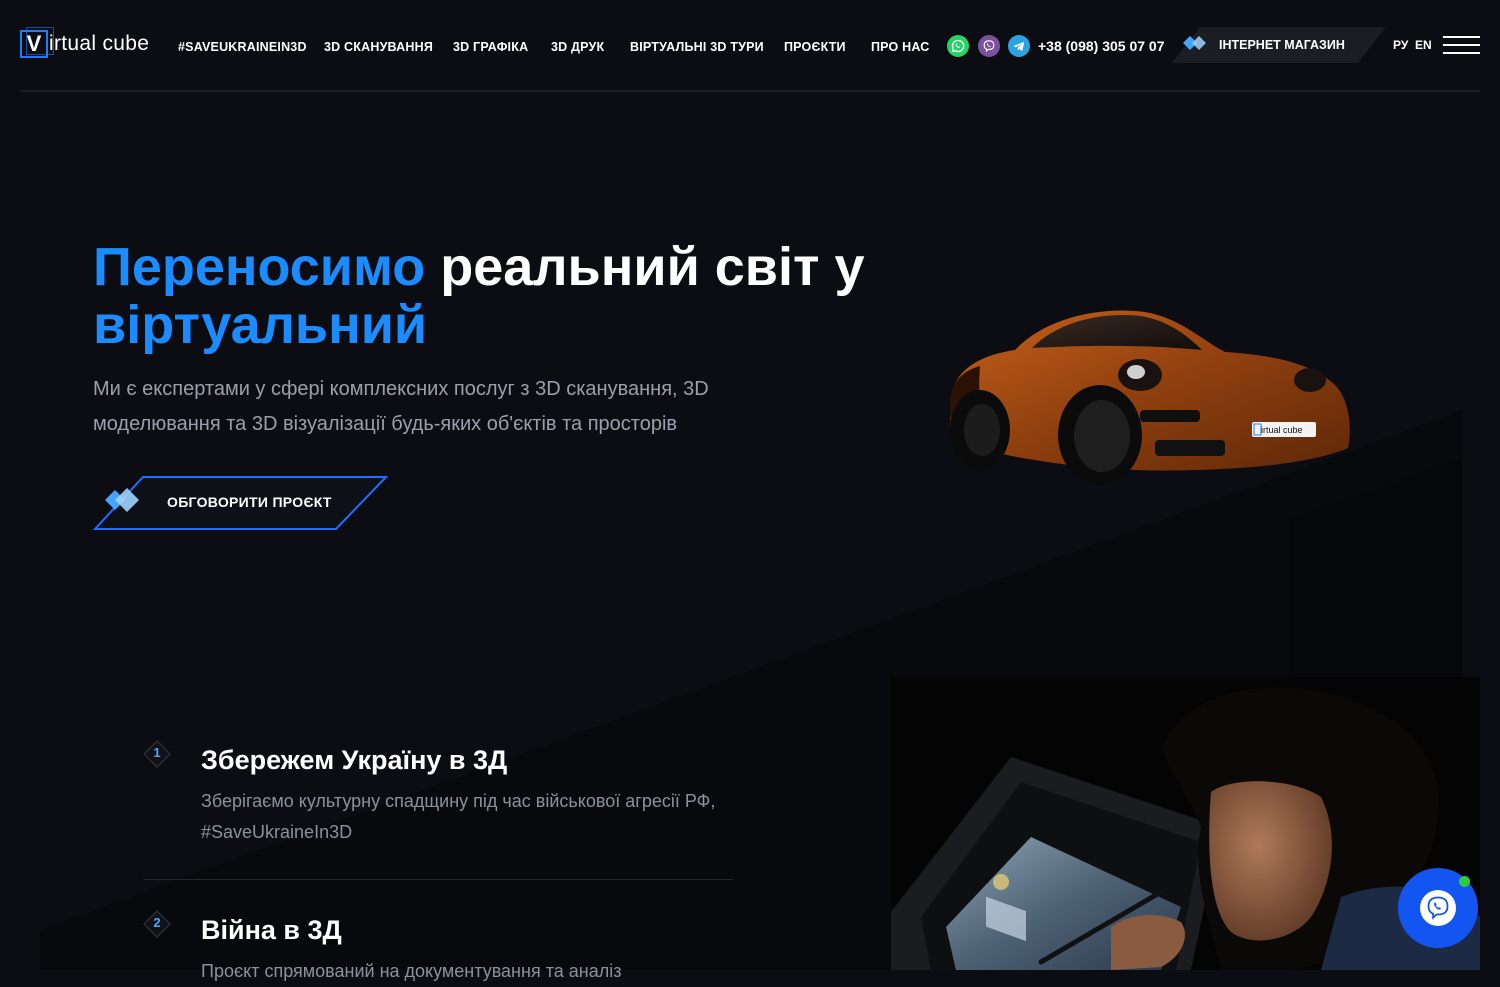  Describe the element at coordinates (1282, 45) in the screenshot. I see `shop-label: ІНТЕРНЕТ МАГАЗИН` at that location.